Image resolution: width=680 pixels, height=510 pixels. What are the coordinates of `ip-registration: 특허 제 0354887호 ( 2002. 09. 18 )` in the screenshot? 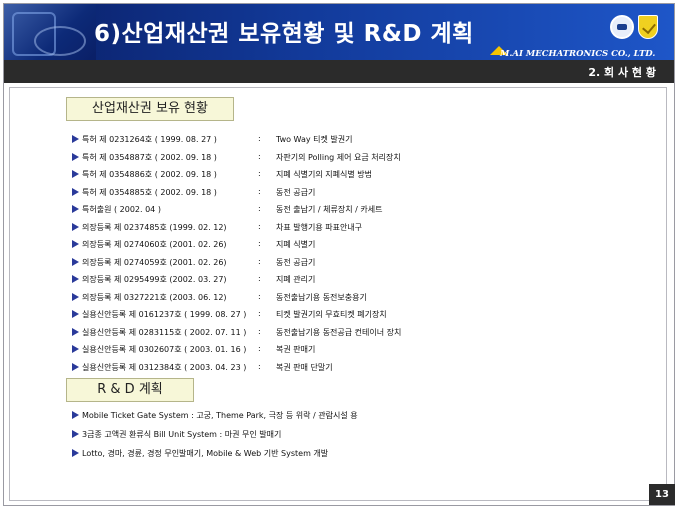 It's located at (149, 157).